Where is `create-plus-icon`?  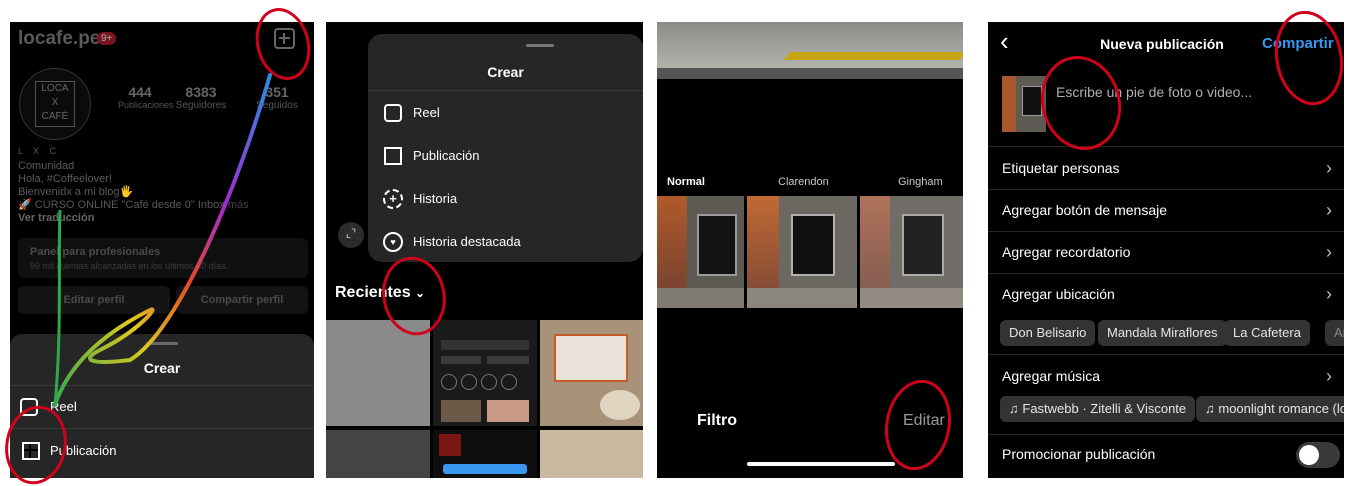 create-plus-icon is located at coordinates (284, 38).